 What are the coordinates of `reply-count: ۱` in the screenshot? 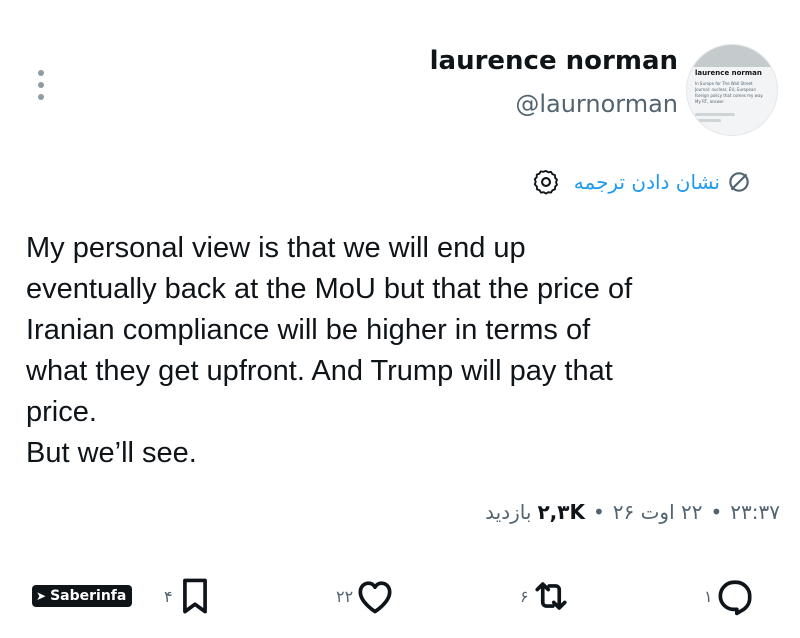 It's located at (708, 596).